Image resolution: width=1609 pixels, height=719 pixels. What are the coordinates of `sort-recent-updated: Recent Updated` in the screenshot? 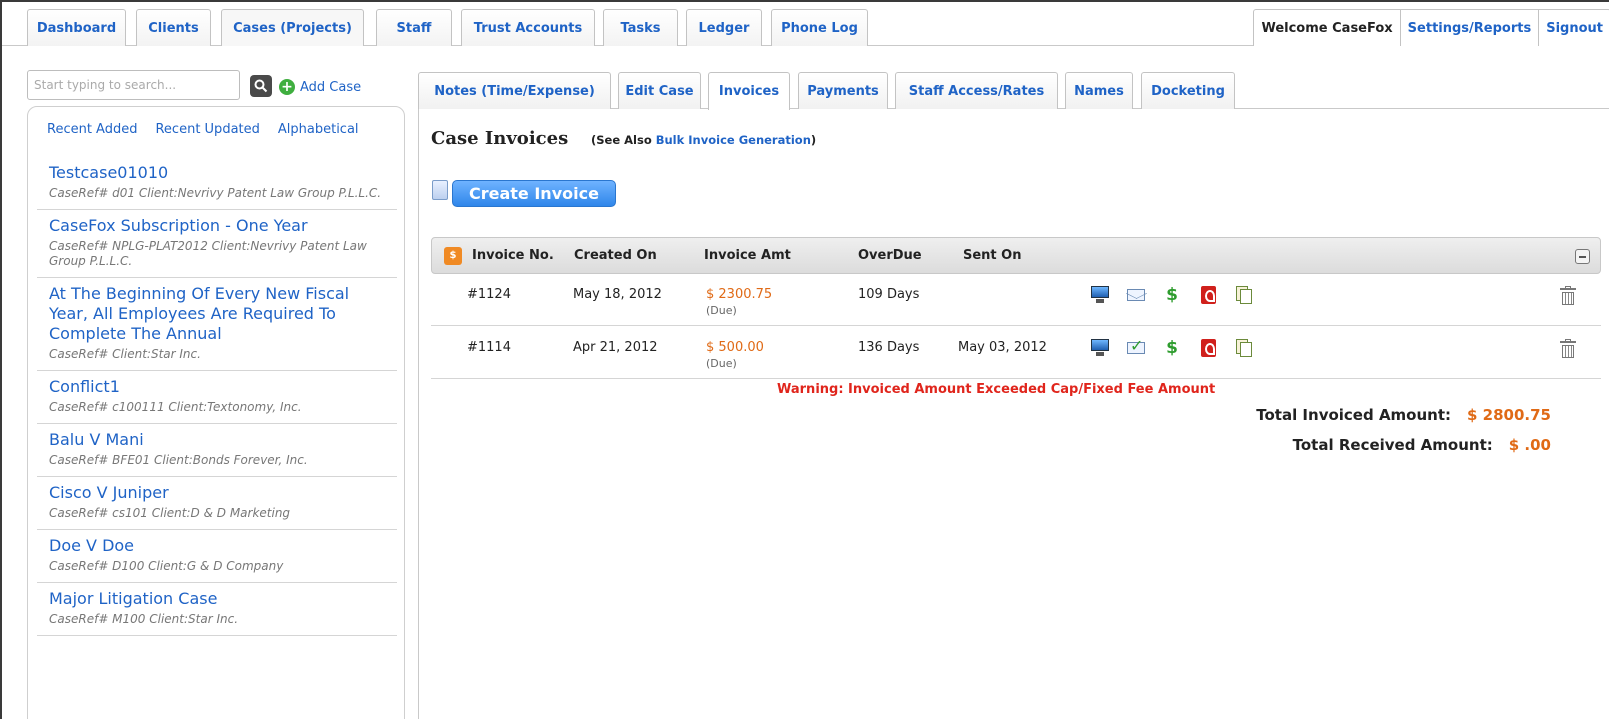 It's located at (207, 129).